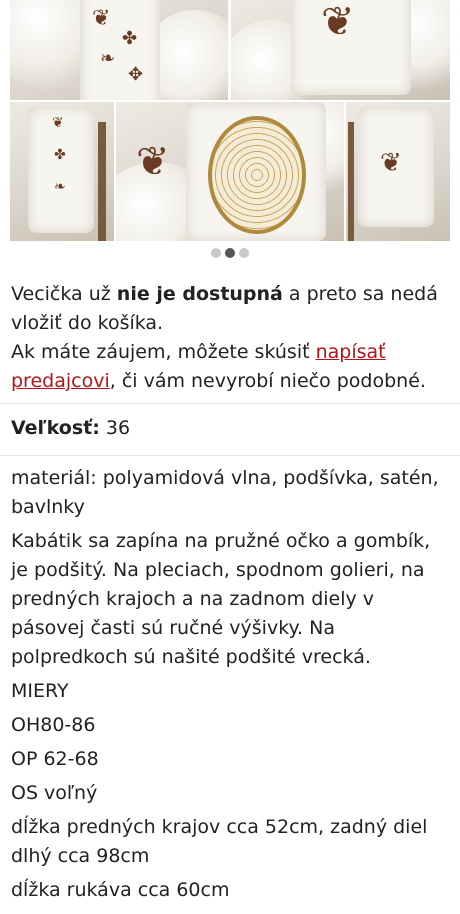 The width and height of the screenshot is (460, 914). I want to click on size-value: 36, so click(115, 428).